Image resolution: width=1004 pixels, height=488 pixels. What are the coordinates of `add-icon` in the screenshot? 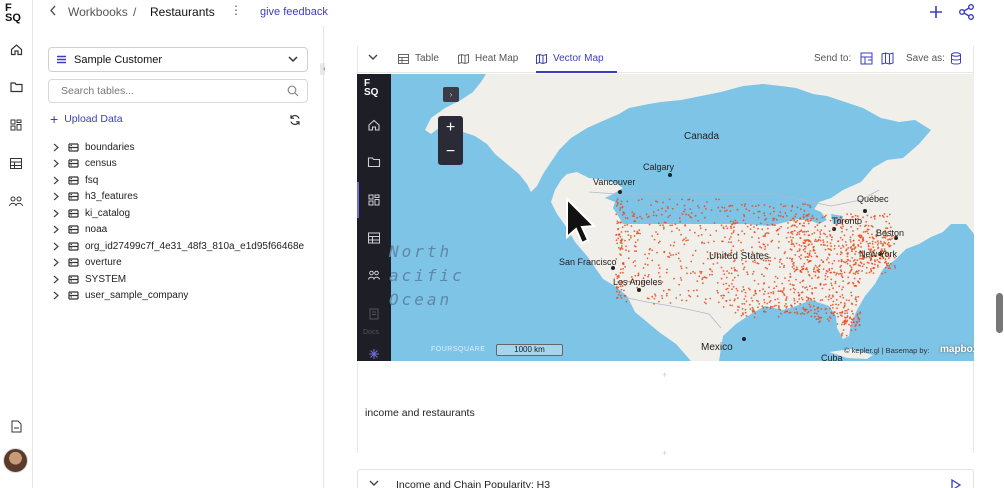 It's located at (936, 12).